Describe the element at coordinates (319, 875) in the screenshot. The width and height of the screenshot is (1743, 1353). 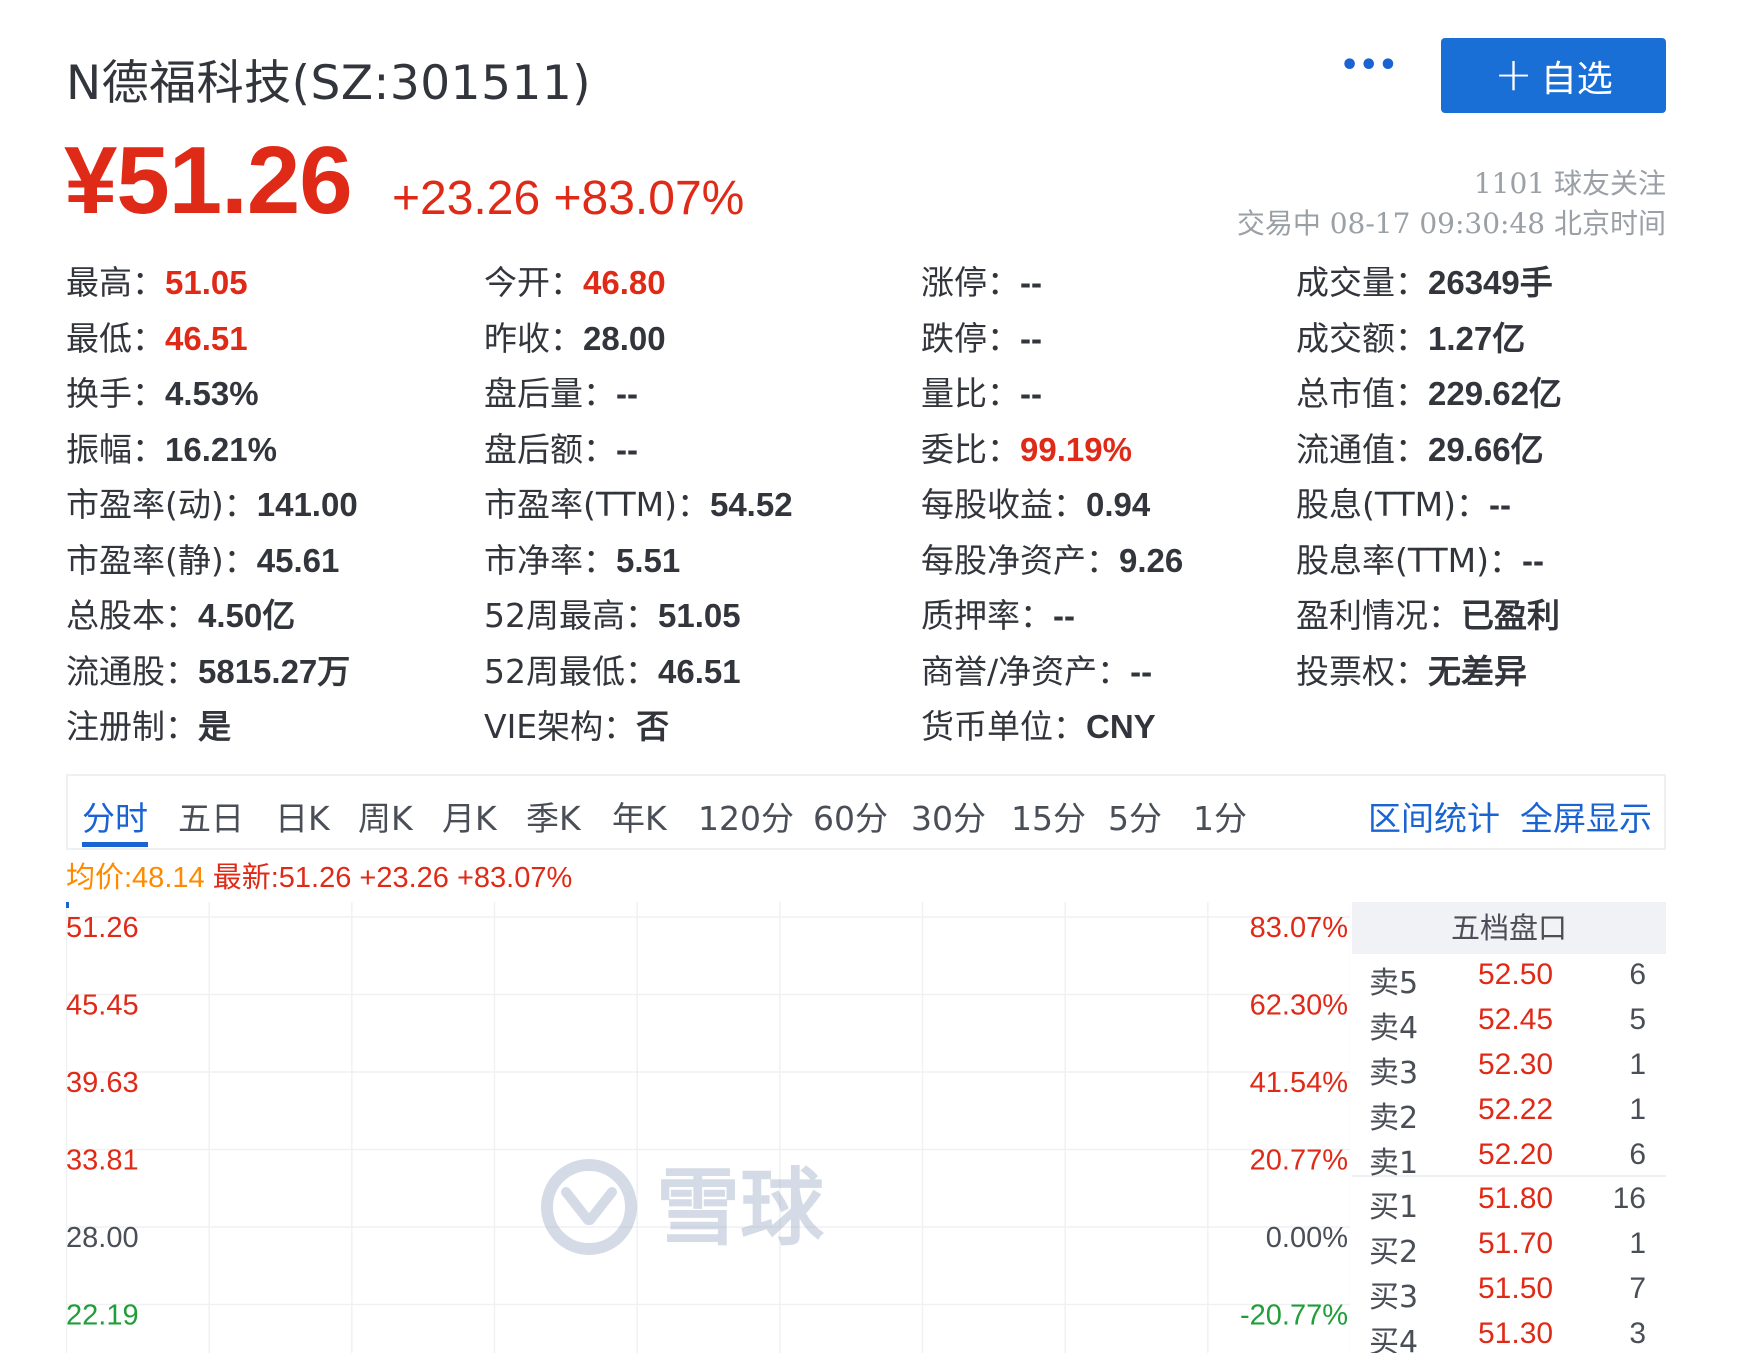
I see `chart-info-line: 均价:48.14 最新:51.26 +23.26 +83.07%` at that location.